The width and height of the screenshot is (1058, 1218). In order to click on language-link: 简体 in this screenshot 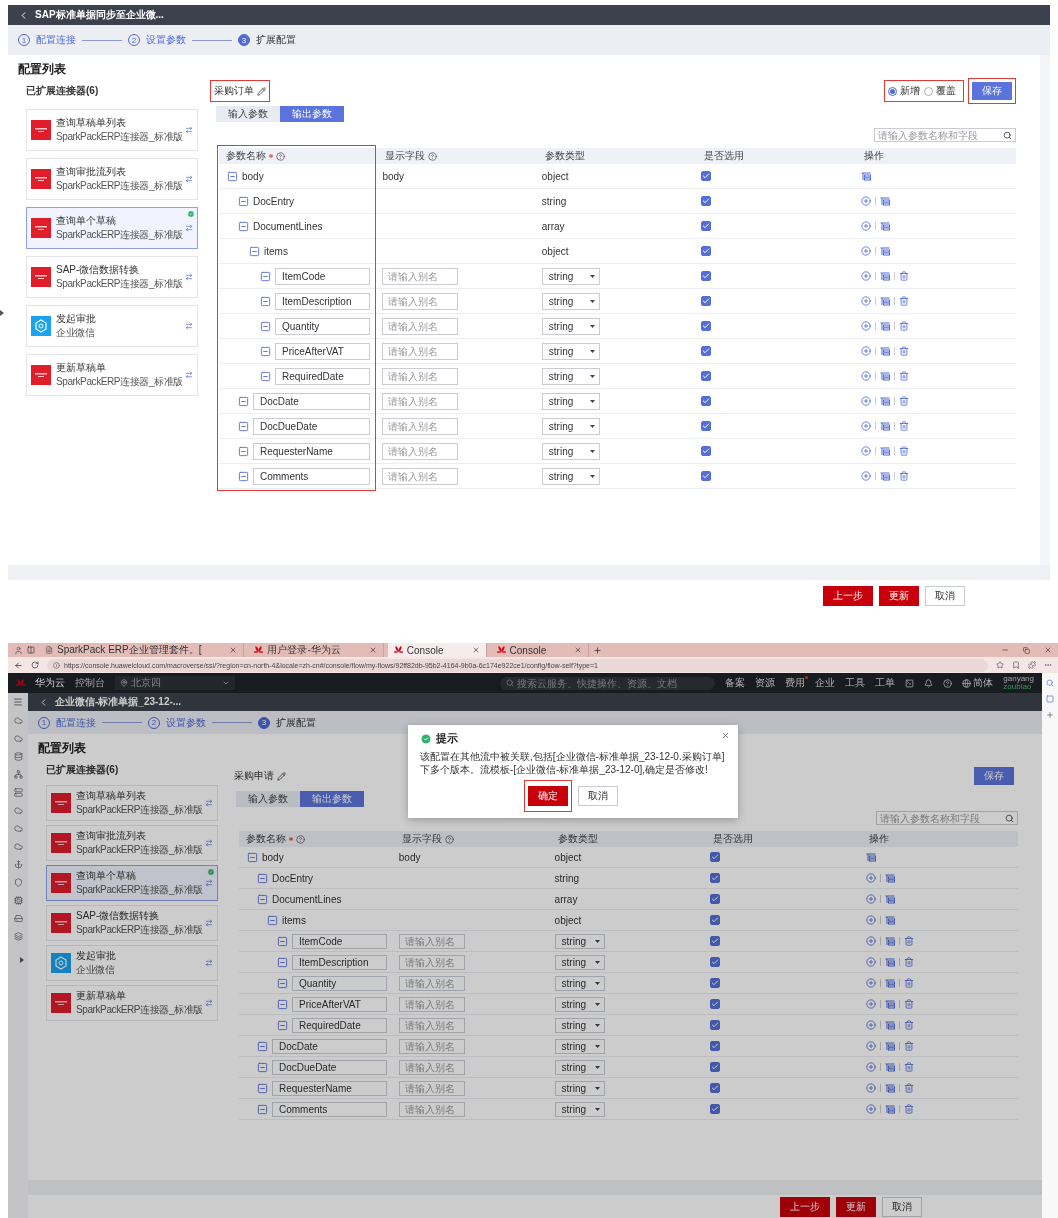, I will do `click(983, 683)`.